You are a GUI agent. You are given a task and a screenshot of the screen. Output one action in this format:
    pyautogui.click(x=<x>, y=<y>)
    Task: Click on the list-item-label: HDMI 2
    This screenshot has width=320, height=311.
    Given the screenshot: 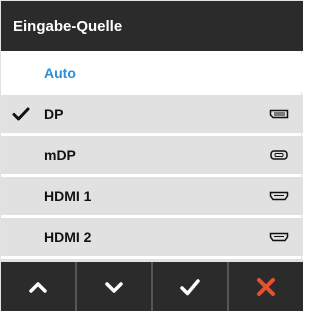 What is the action you would take?
    pyautogui.click(x=68, y=237)
    